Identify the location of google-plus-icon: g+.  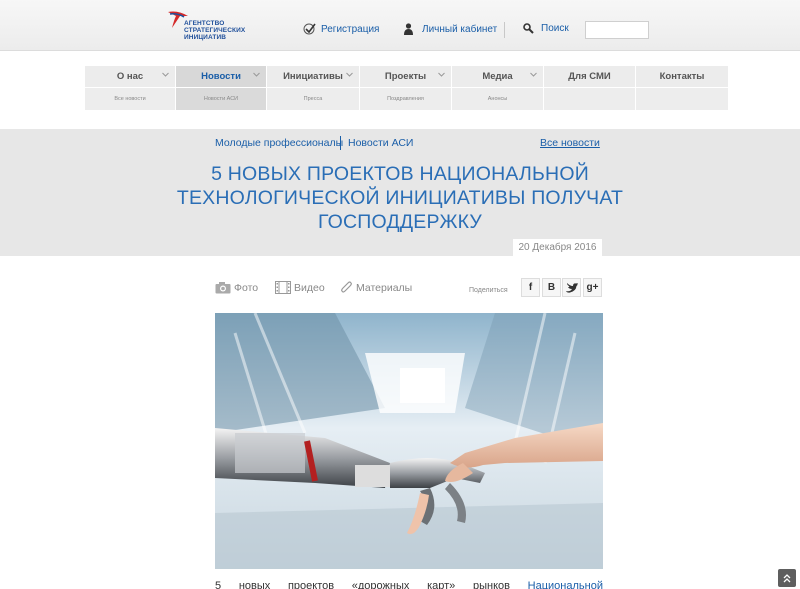
(592, 287).